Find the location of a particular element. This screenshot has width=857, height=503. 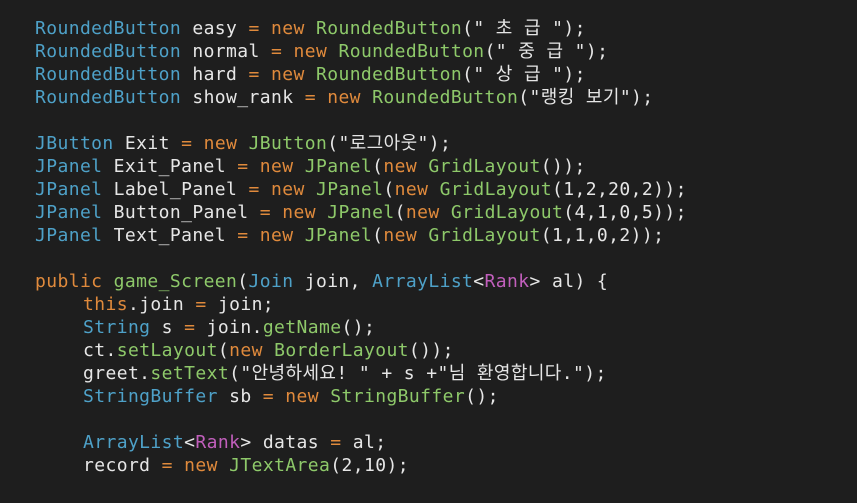

code-token: Text_Panel is located at coordinates (170, 235).